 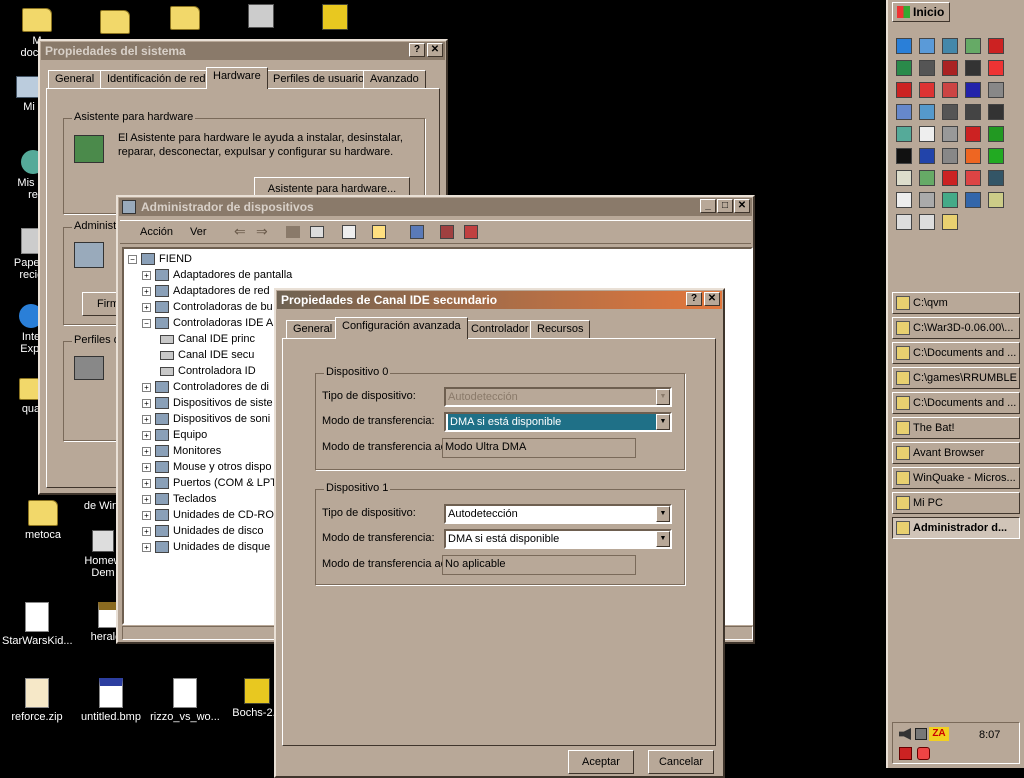 I want to click on desktop-icon-reforce: reforce.zip, so click(x=37, y=700).